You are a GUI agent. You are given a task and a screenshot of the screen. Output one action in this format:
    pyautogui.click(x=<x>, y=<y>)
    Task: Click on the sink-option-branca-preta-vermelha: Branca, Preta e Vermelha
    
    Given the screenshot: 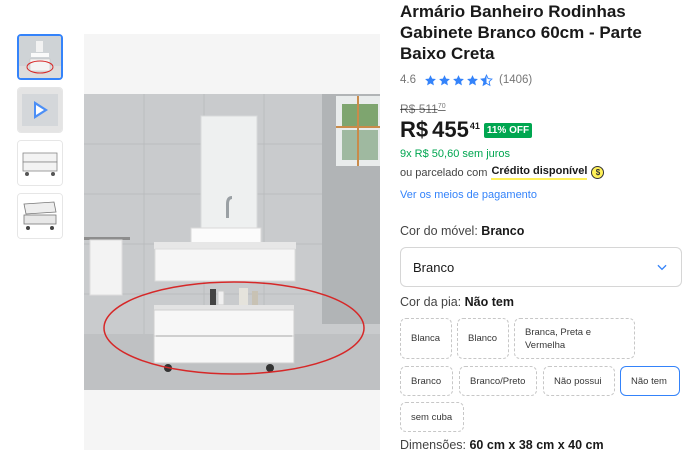 What is the action you would take?
    pyautogui.click(x=574, y=338)
    